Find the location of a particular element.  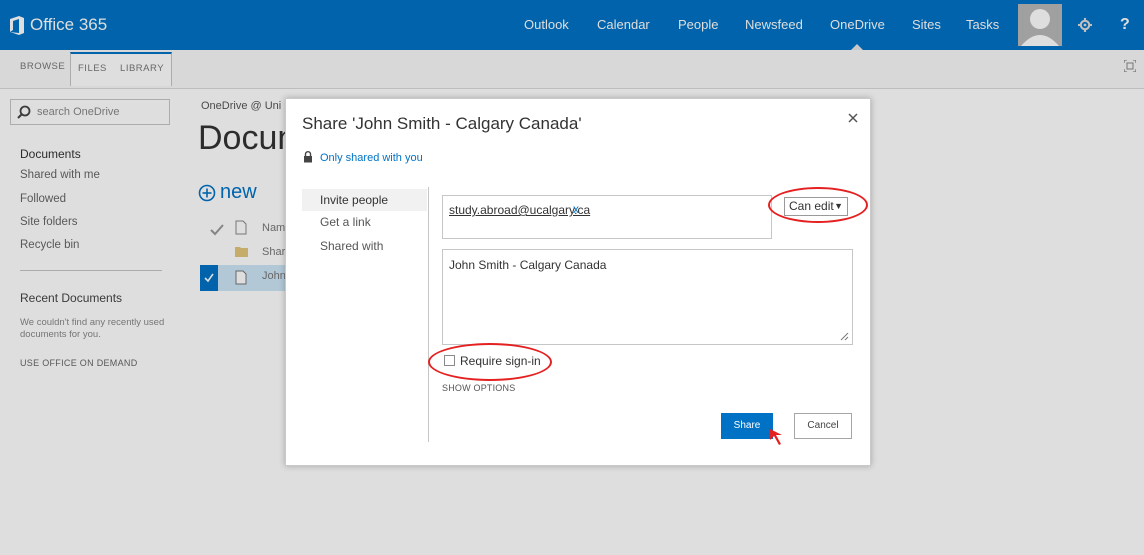

tab-get-a-link: Get a link is located at coordinates (364, 222).